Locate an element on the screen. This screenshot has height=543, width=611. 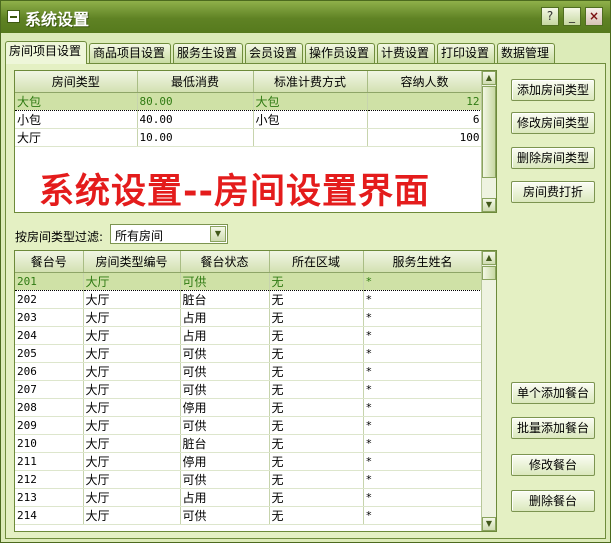
room-type-row: 大包 80.00 大包 12 is located at coordinates (249, 101).